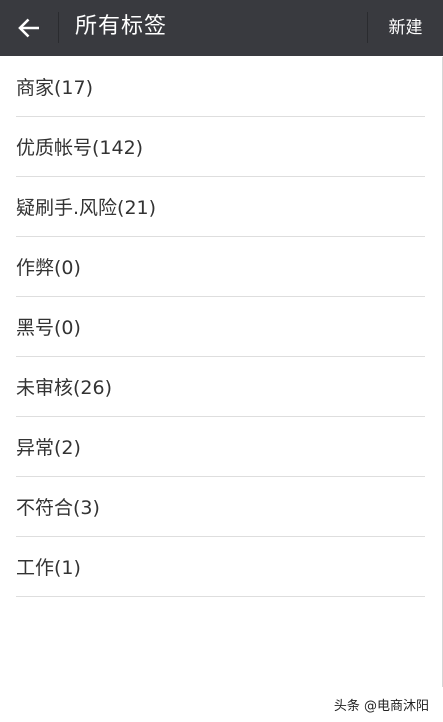 Image resolution: width=443 pixels, height=722 pixels. What do you see at coordinates (221, 28) in the screenshot?
I see `title-bar: 所有标签 新建` at bounding box center [221, 28].